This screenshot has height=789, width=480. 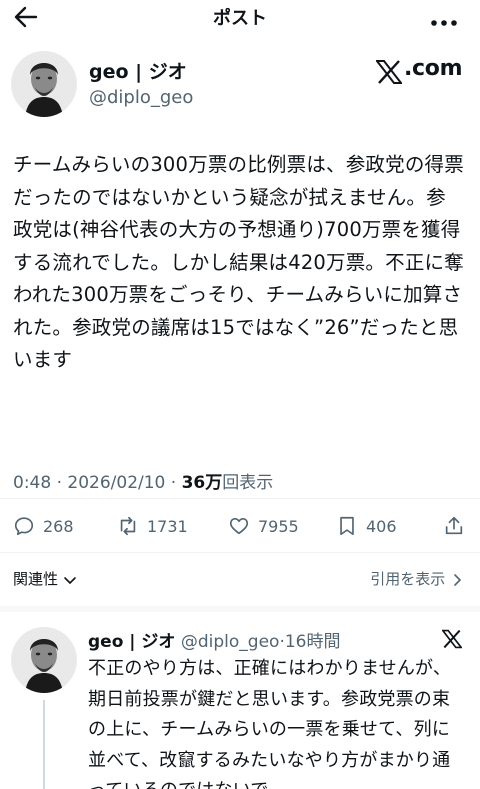 I want to click on repost-button: 1731, so click(x=152, y=526).